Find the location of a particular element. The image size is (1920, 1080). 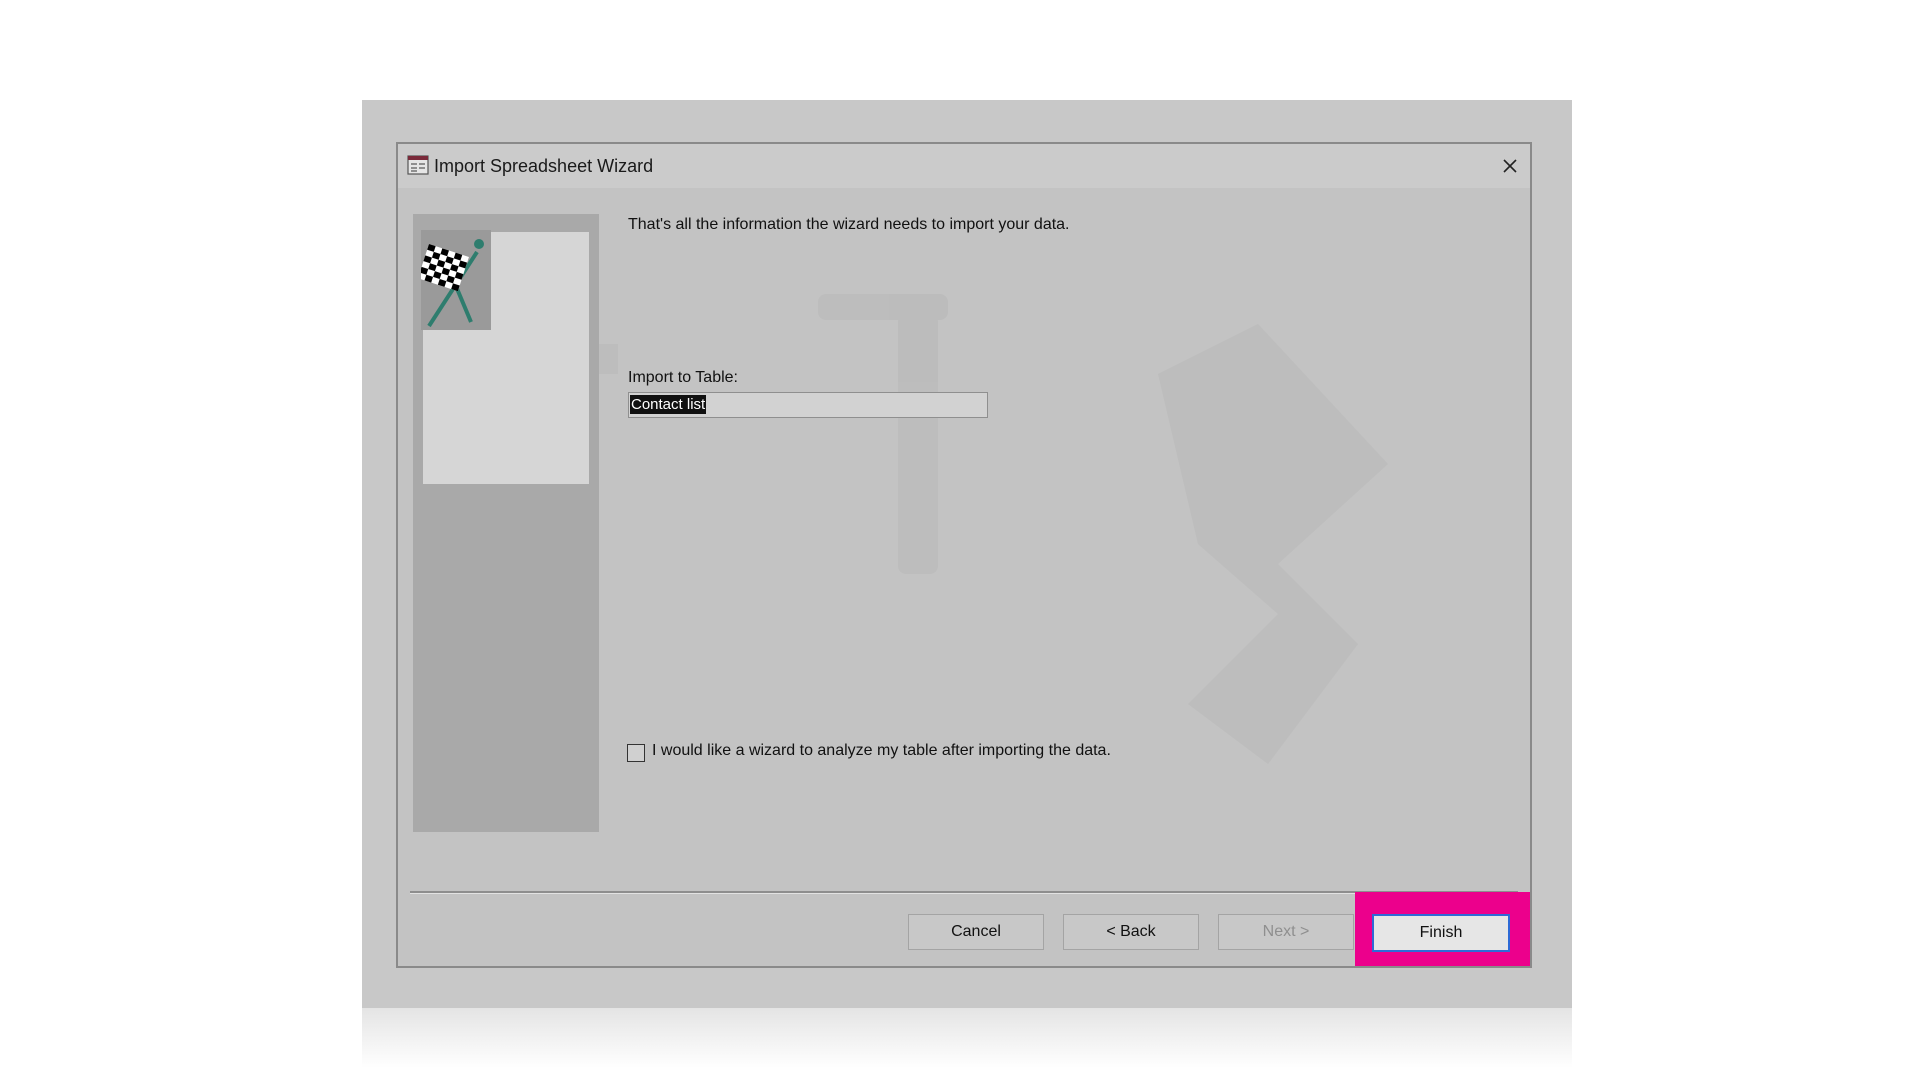

backdrop-reflection is located at coordinates (967, 1038).